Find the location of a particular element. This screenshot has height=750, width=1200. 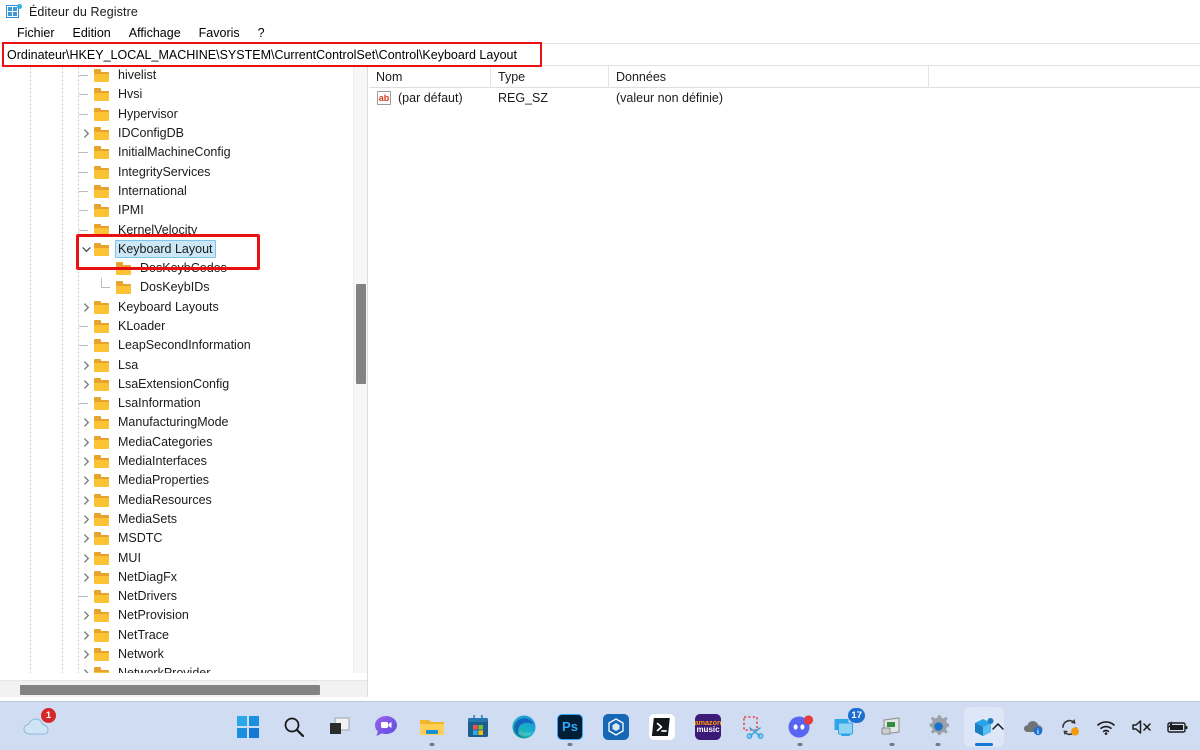

tree-item-doskeybids: DosKeybIDs is located at coordinates (177, 287).